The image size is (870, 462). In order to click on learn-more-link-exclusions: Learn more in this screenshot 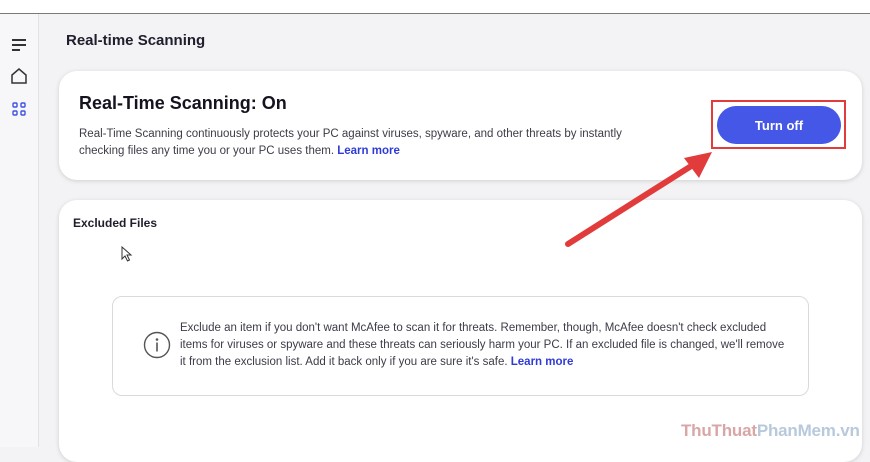, I will do `click(542, 362)`.